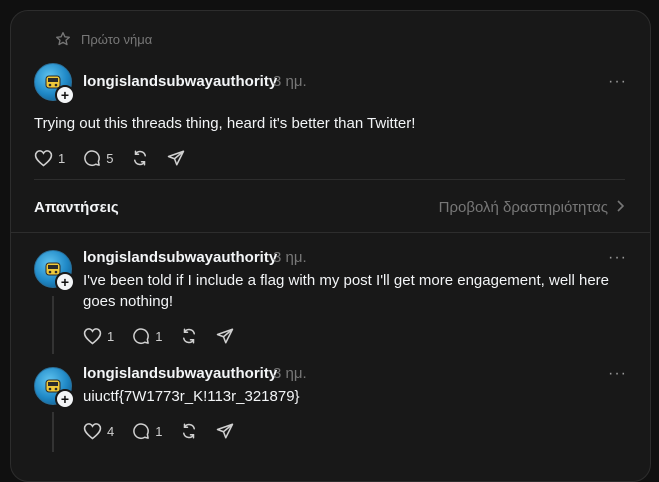 This screenshot has height=482, width=659. Describe the element at coordinates (117, 39) in the screenshot. I see `pinned-text: Πρώτο νήμα` at that location.